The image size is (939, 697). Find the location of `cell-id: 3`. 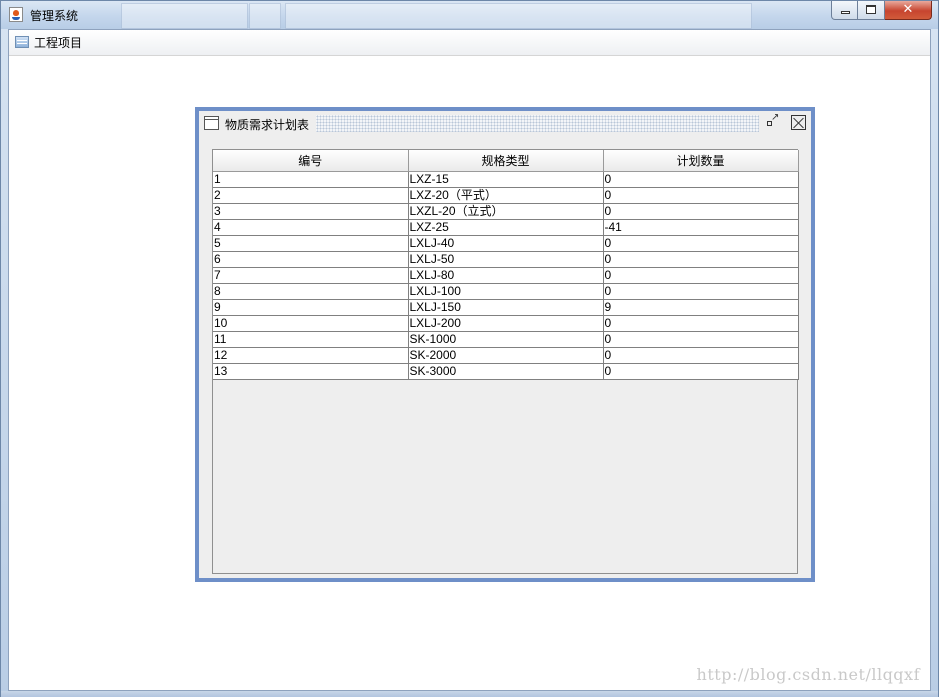

cell-id: 3 is located at coordinates (311, 211).